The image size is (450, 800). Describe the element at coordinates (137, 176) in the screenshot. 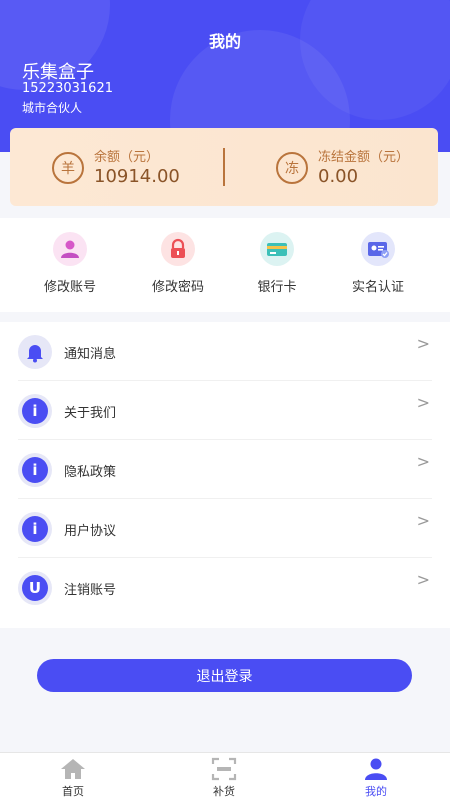

I see `balance-value: 10914.00` at that location.